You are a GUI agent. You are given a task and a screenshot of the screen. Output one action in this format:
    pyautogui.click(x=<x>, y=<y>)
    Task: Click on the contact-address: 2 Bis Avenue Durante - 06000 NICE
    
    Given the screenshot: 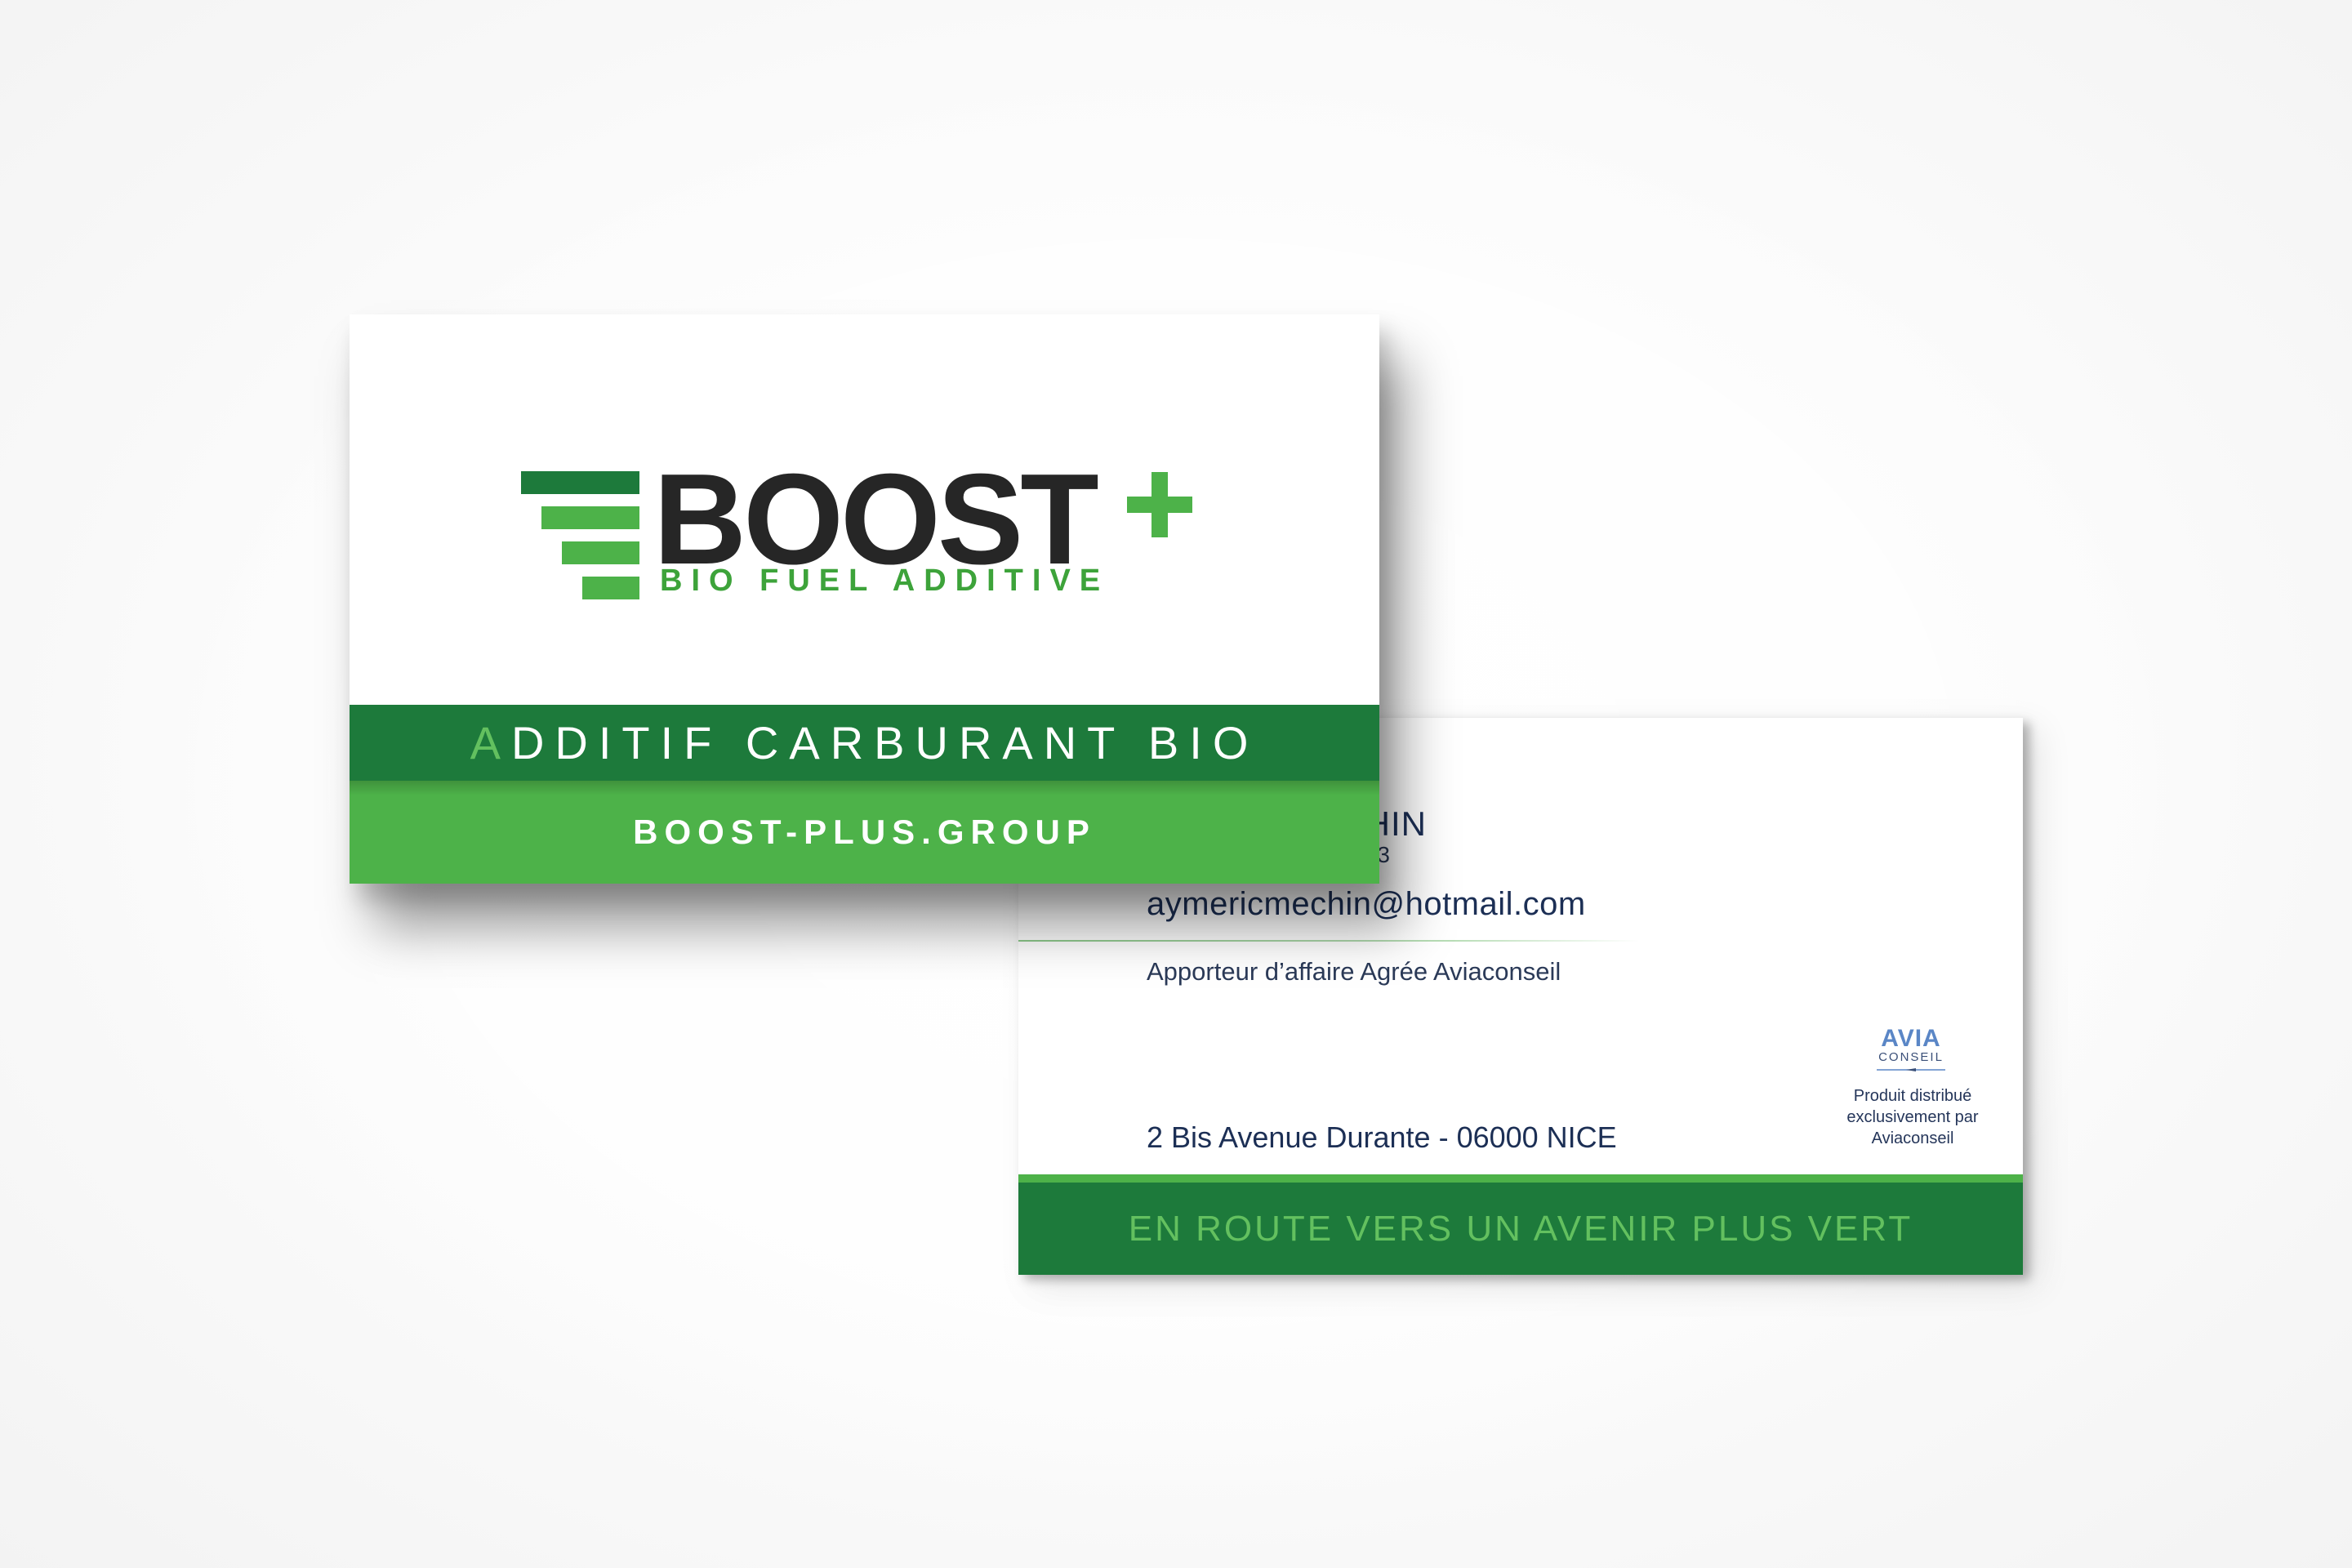 What is the action you would take?
    pyautogui.click(x=1382, y=1137)
    